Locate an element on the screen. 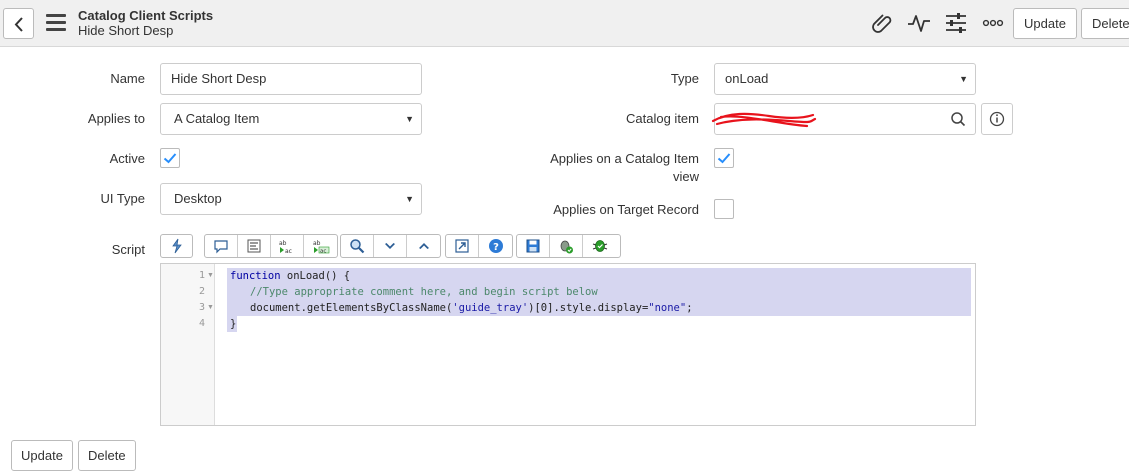  toolbar-group-search is located at coordinates (390, 246).